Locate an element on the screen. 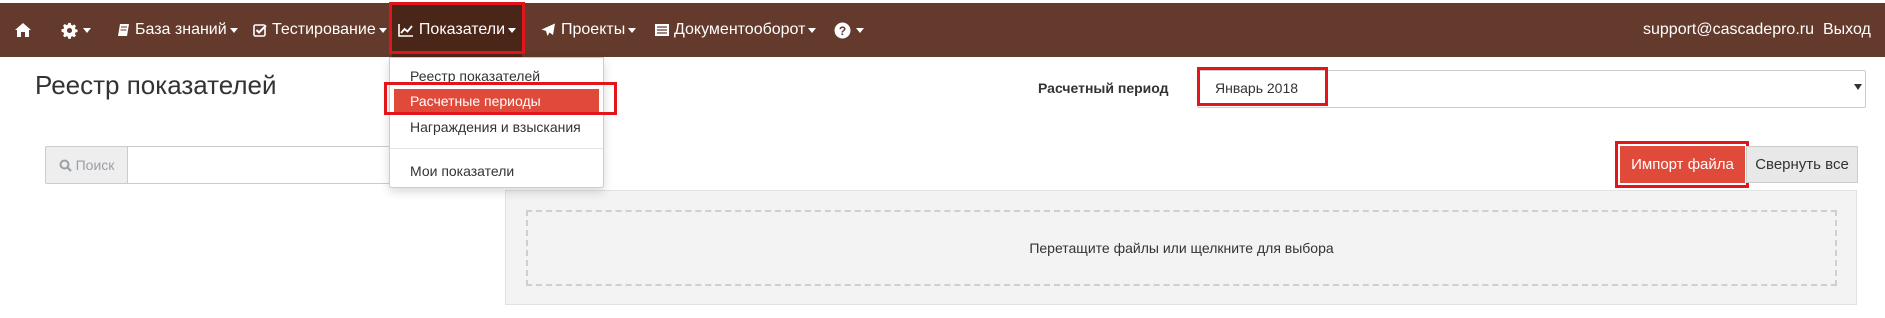 The image size is (1885, 318). check-square-icon is located at coordinates (260, 30).